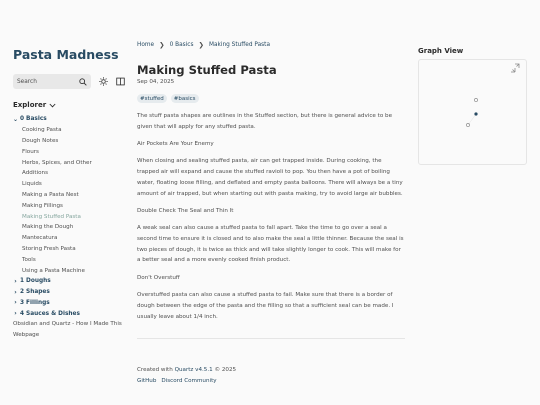 This screenshot has width=540, height=405. What do you see at coordinates (69, 162) in the screenshot?
I see `explorer-item: Herbs, Spices, and Other` at bounding box center [69, 162].